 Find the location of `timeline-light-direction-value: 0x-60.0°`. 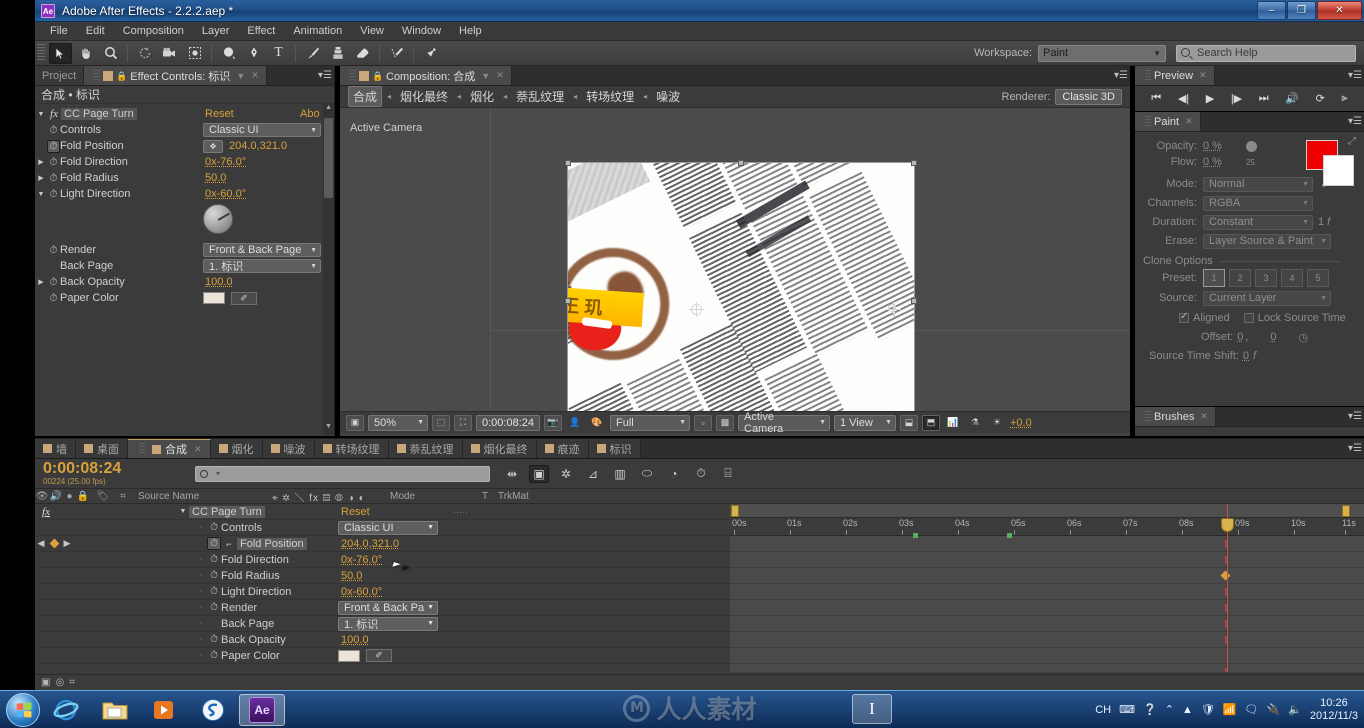

timeline-light-direction-value: 0x-60.0° is located at coordinates (361, 592).